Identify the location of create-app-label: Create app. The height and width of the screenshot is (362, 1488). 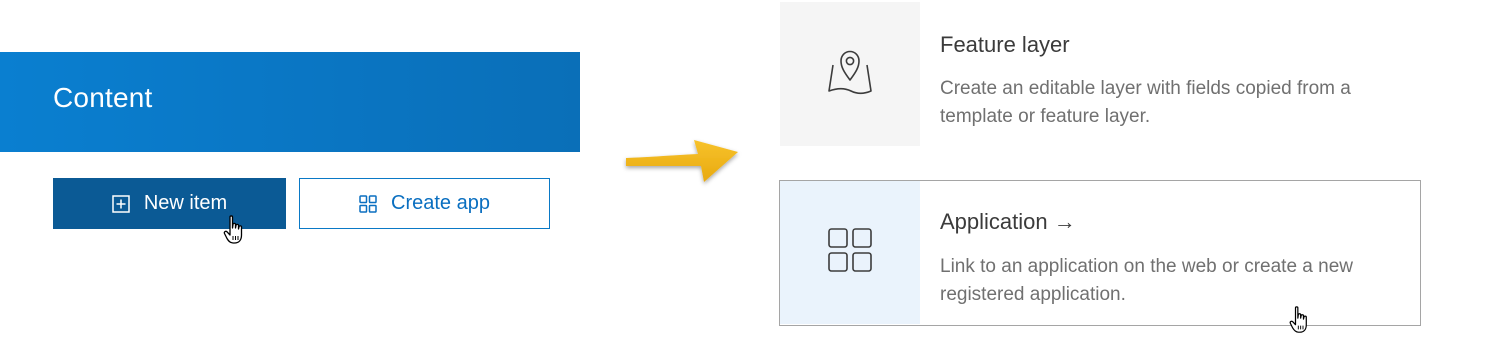
(440, 203).